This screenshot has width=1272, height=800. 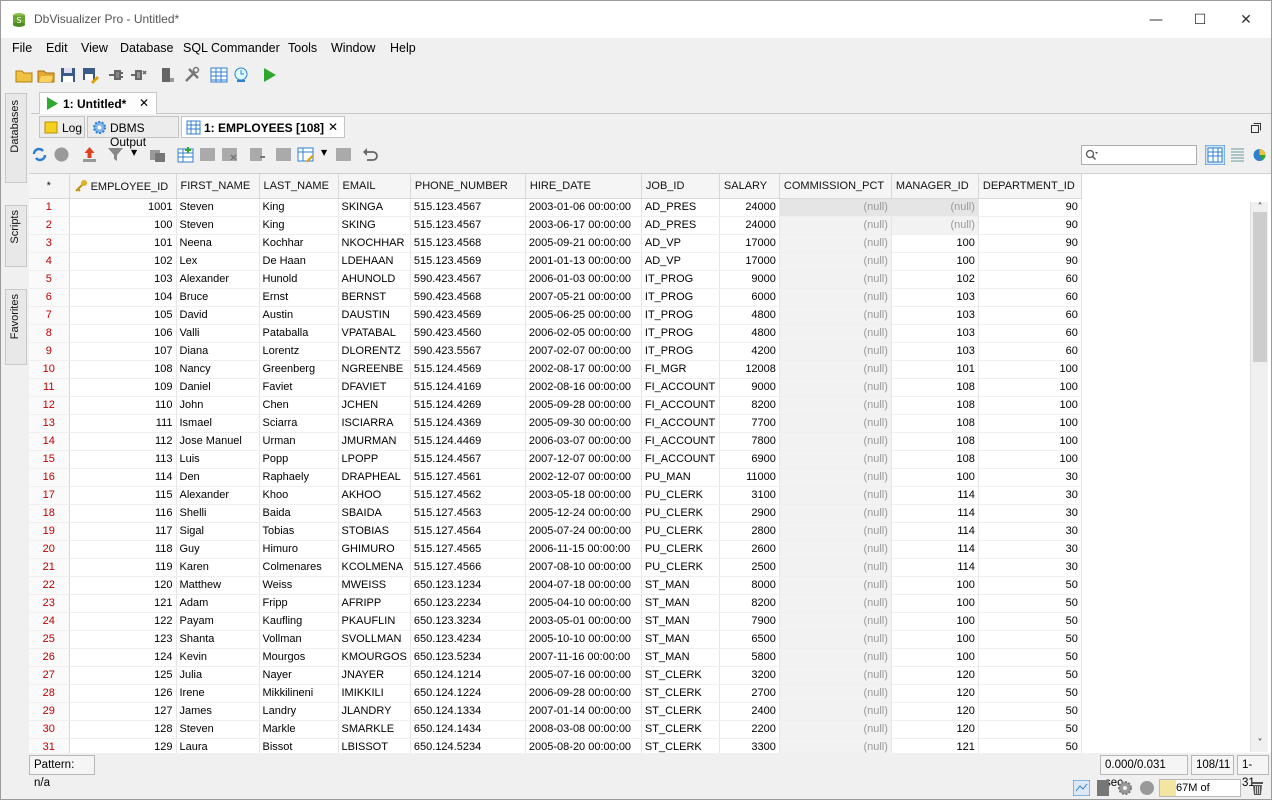 What do you see at coordinates (1030, 657) in the screenshot?
I see `table-cell: 50` at bounding box center [1030, 657].